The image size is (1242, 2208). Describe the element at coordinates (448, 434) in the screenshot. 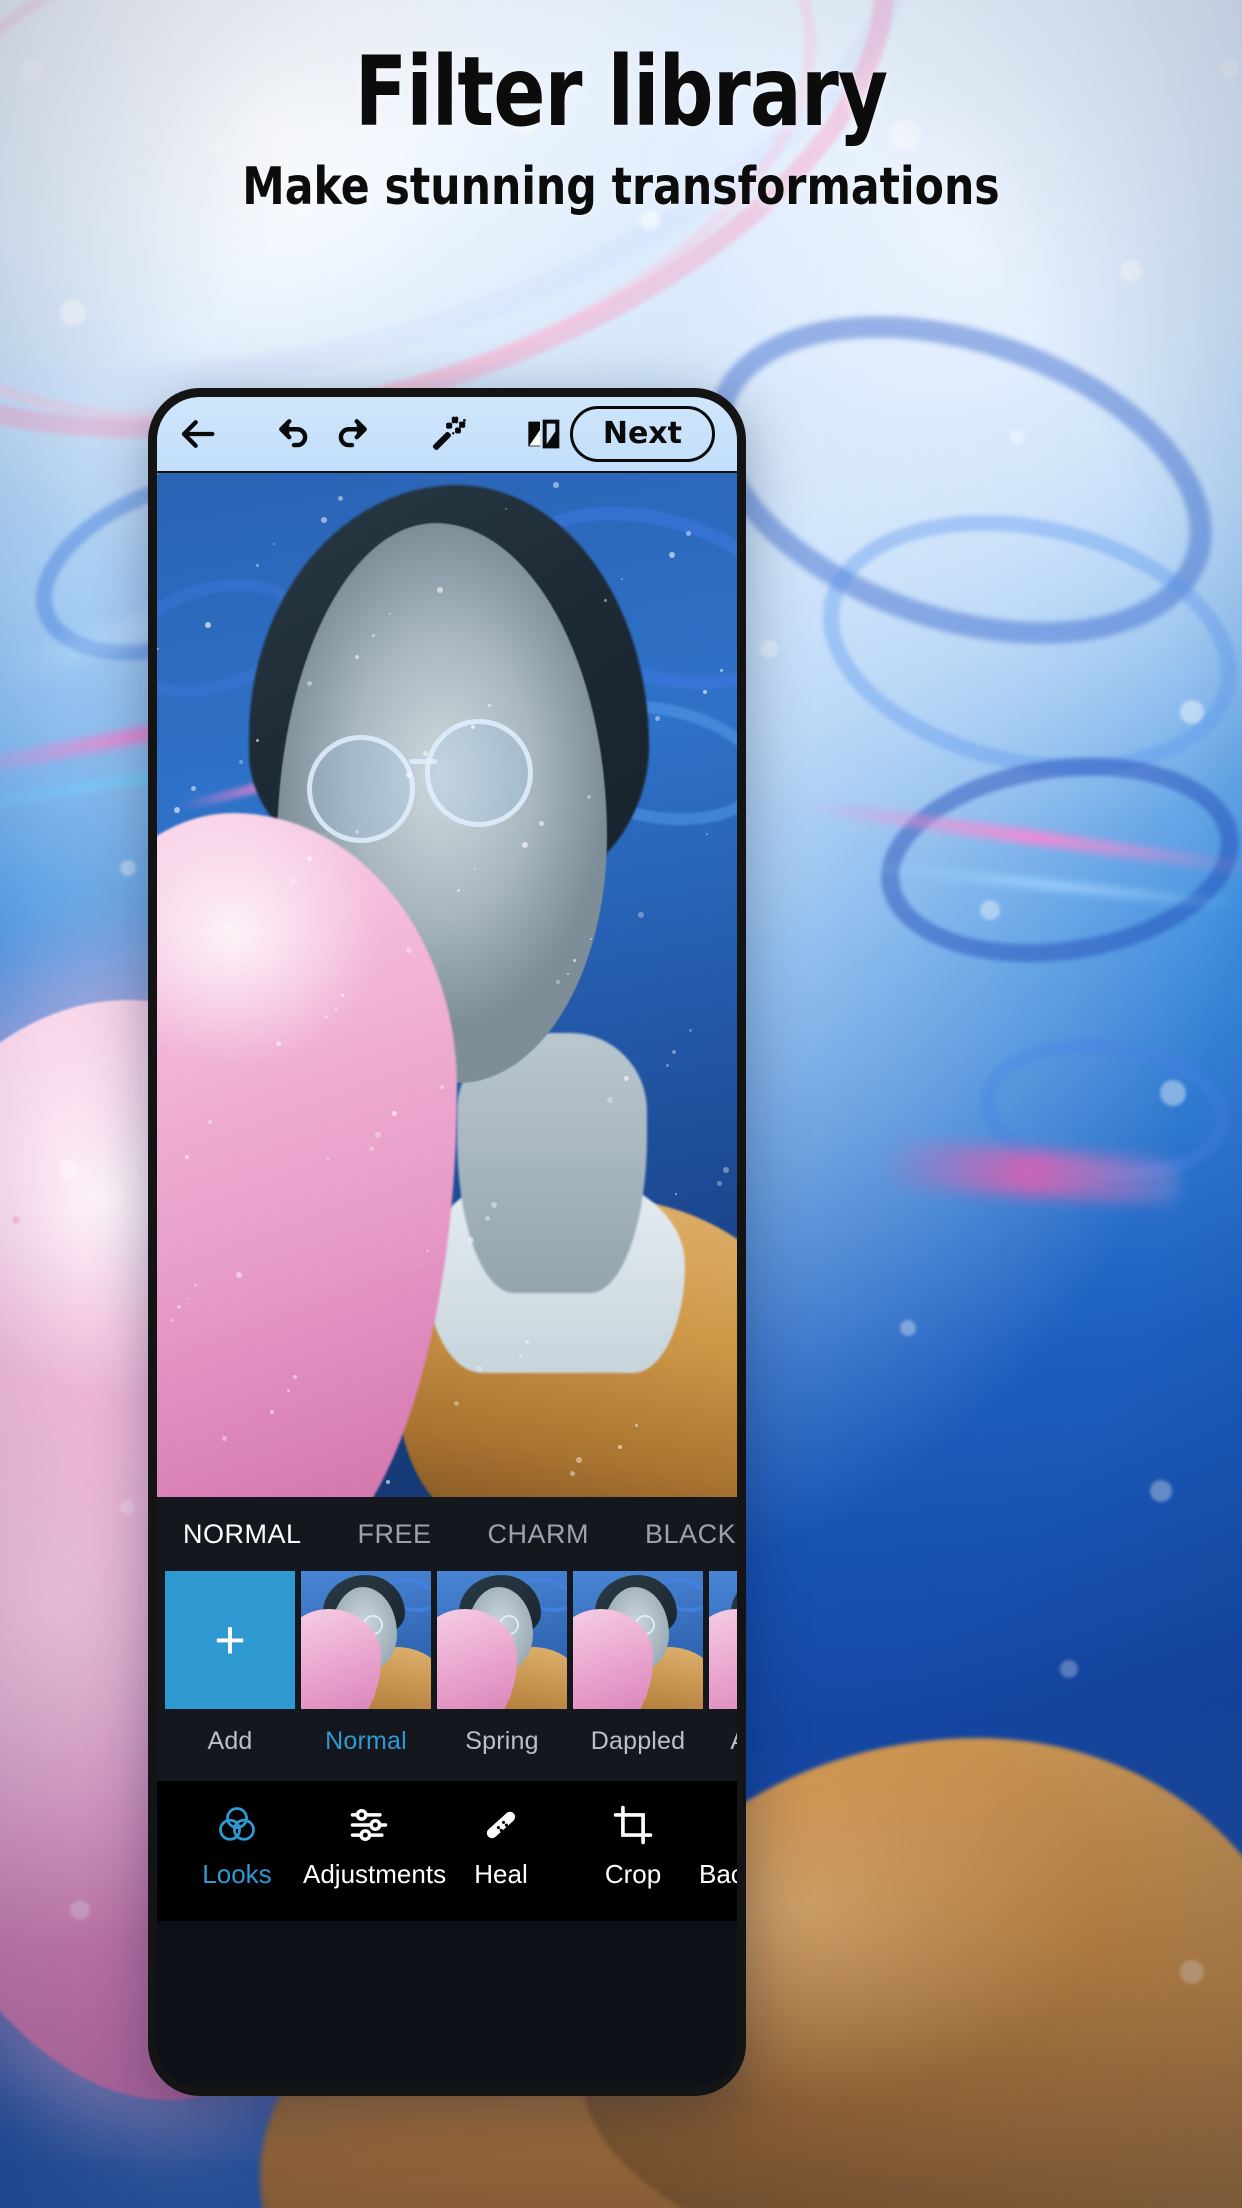

I see `magic-wand-icon` at that location.